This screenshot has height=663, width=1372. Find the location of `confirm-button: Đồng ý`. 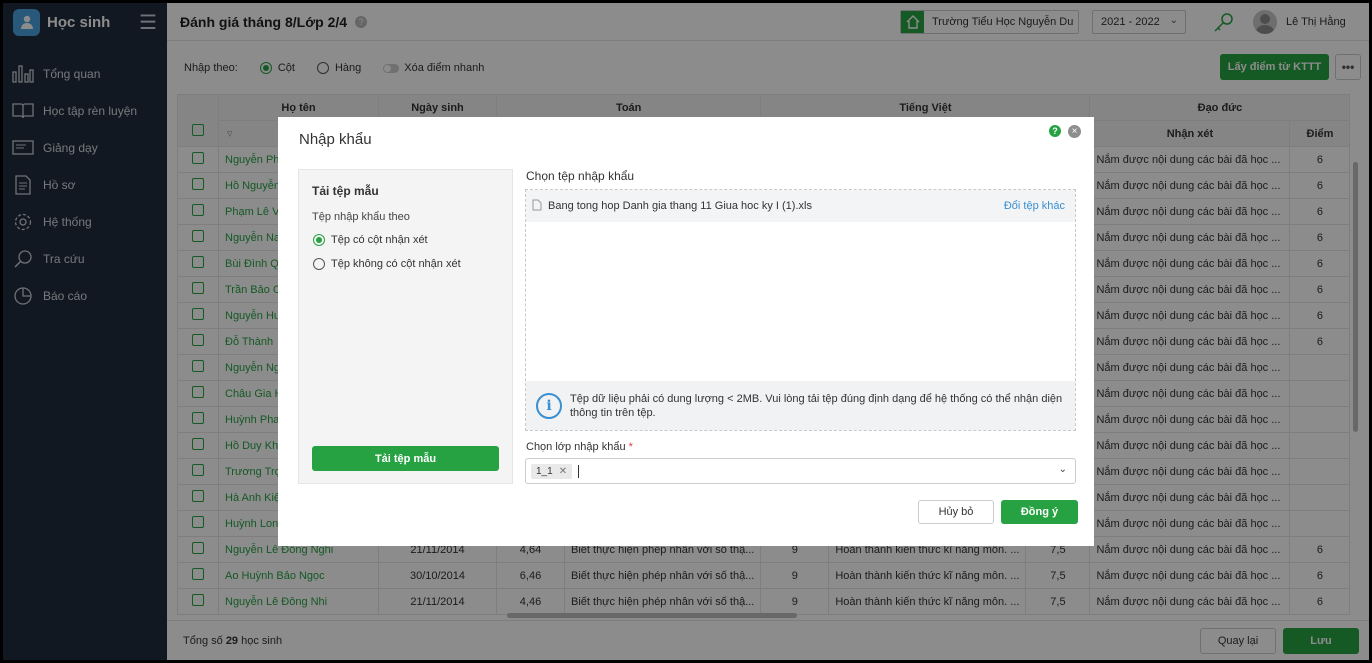

confirm-button: Đồng ý is located at coordinates (1039, 512).